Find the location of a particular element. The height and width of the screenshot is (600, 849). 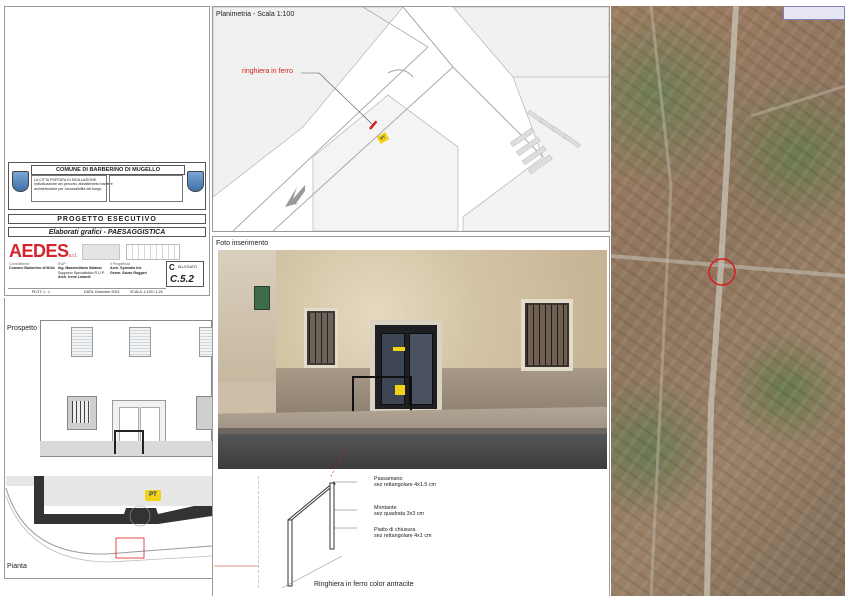

allegato-letter: C is located at coordinates (172, 267).